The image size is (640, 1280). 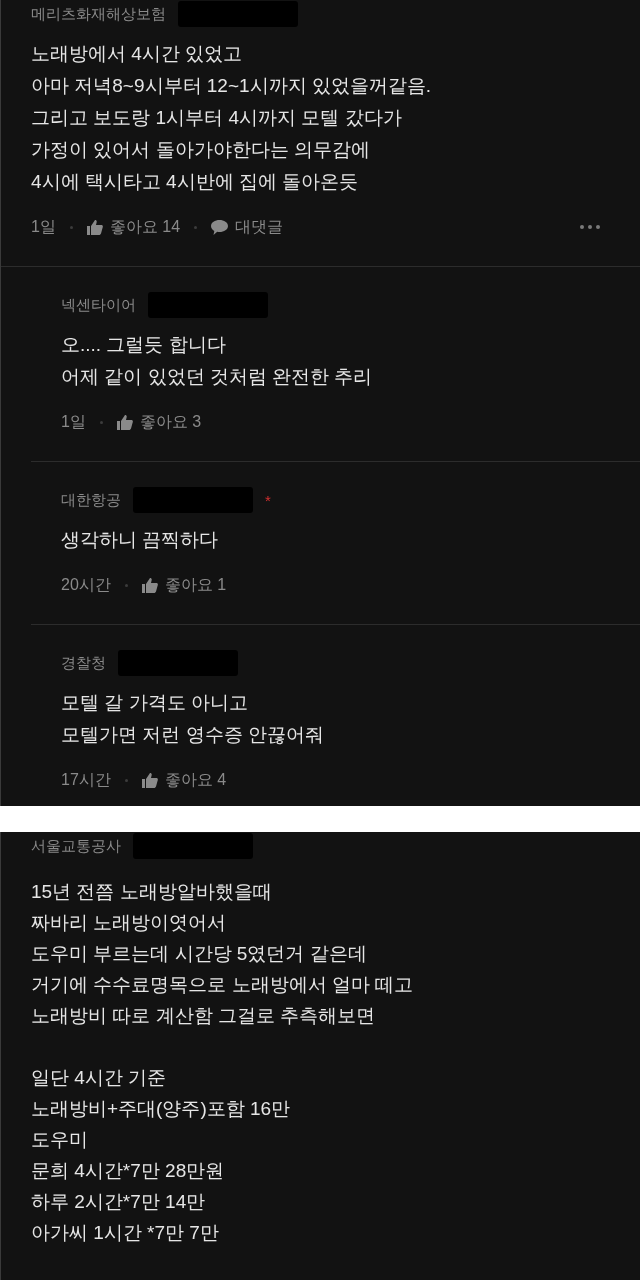 What do you see at coordinates (140, 540) in the screenshot?
I see `comment-text: 생각하니 끔찍하다` at bounding box center [140, 540].